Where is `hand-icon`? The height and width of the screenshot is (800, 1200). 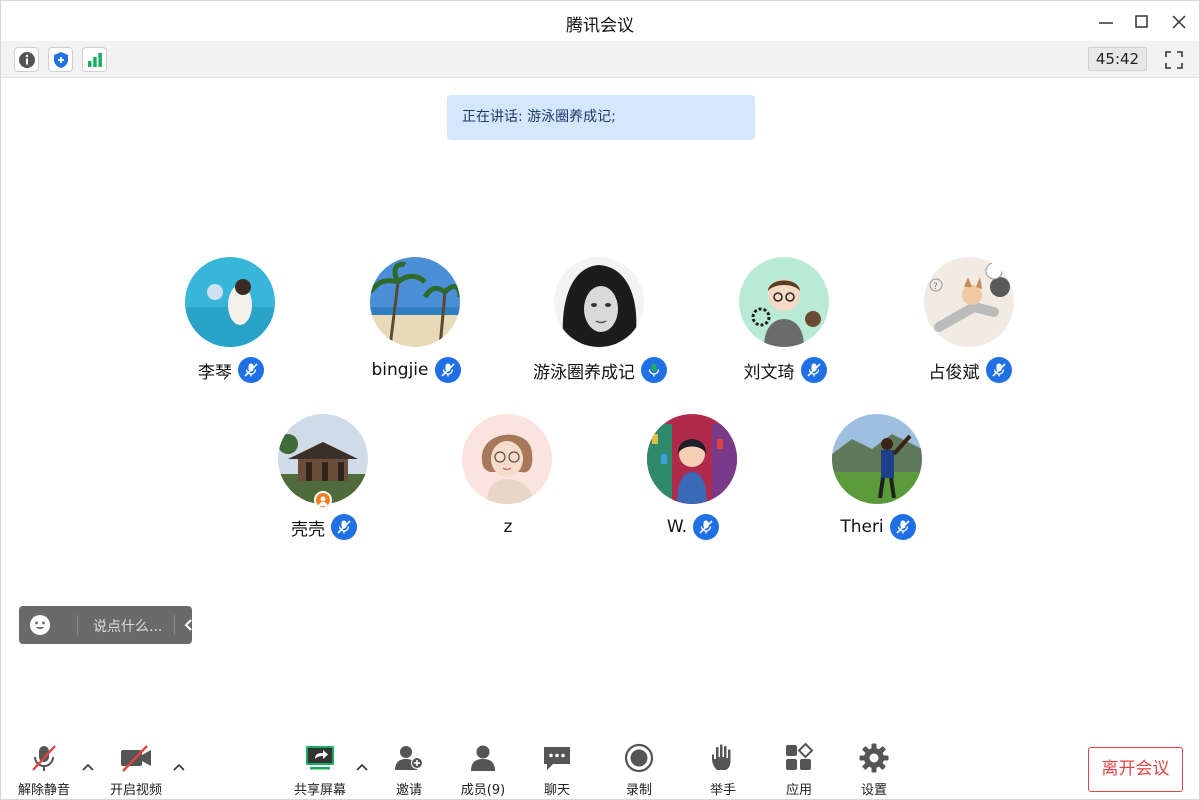
hand-icon is located at coordinates (723, 758).